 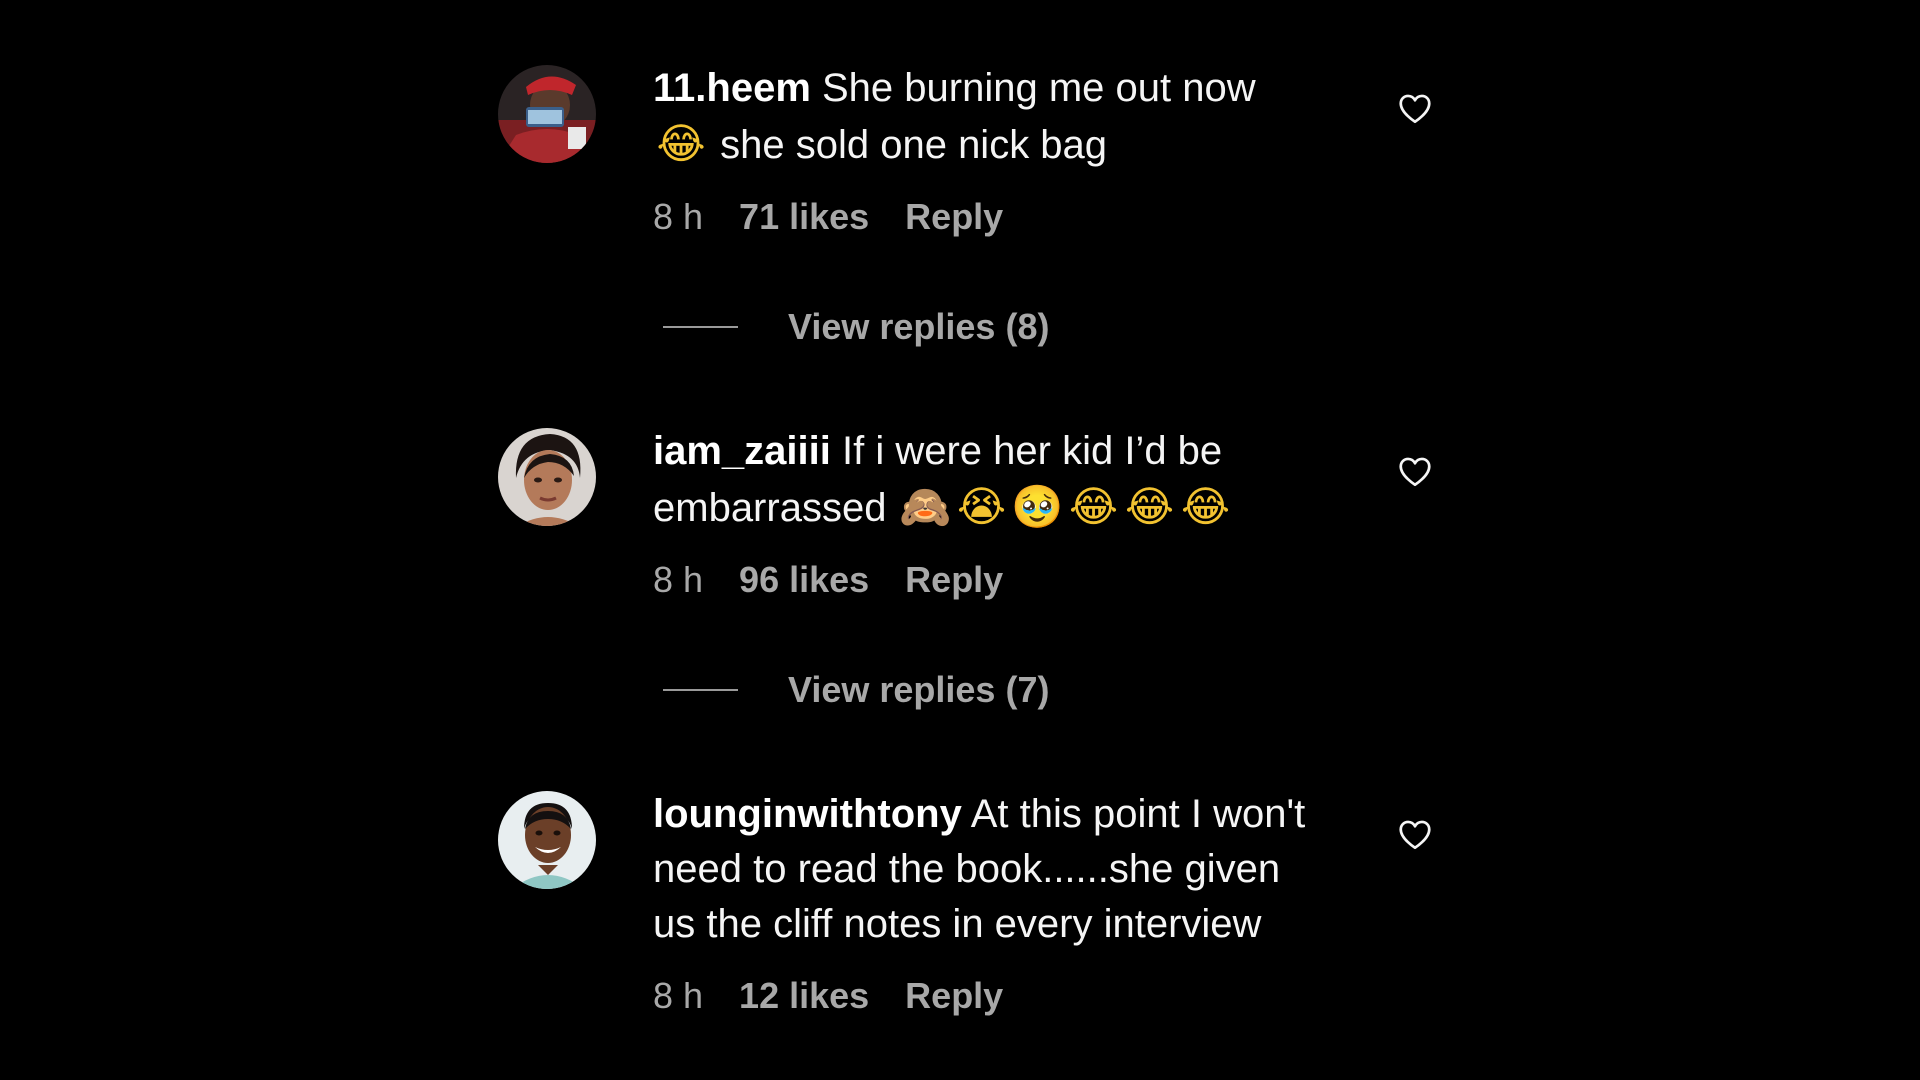 I want to click on crying-face-emoji: 😭, so click(x=982, y=506).